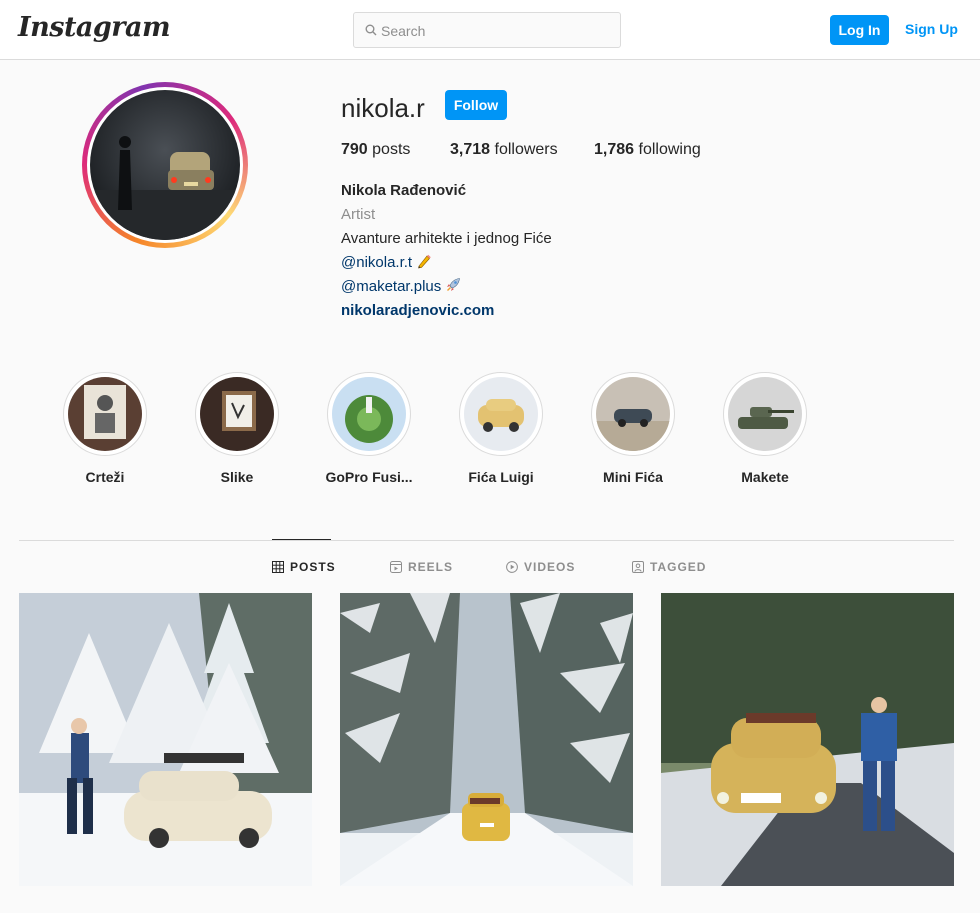 Image resolution: width=980 pixels, height=913 pixels. What do you see at coordinates (313, 567) in the screenshot?
I see `tab-label: POSTS` at bounding box center [313, 567].